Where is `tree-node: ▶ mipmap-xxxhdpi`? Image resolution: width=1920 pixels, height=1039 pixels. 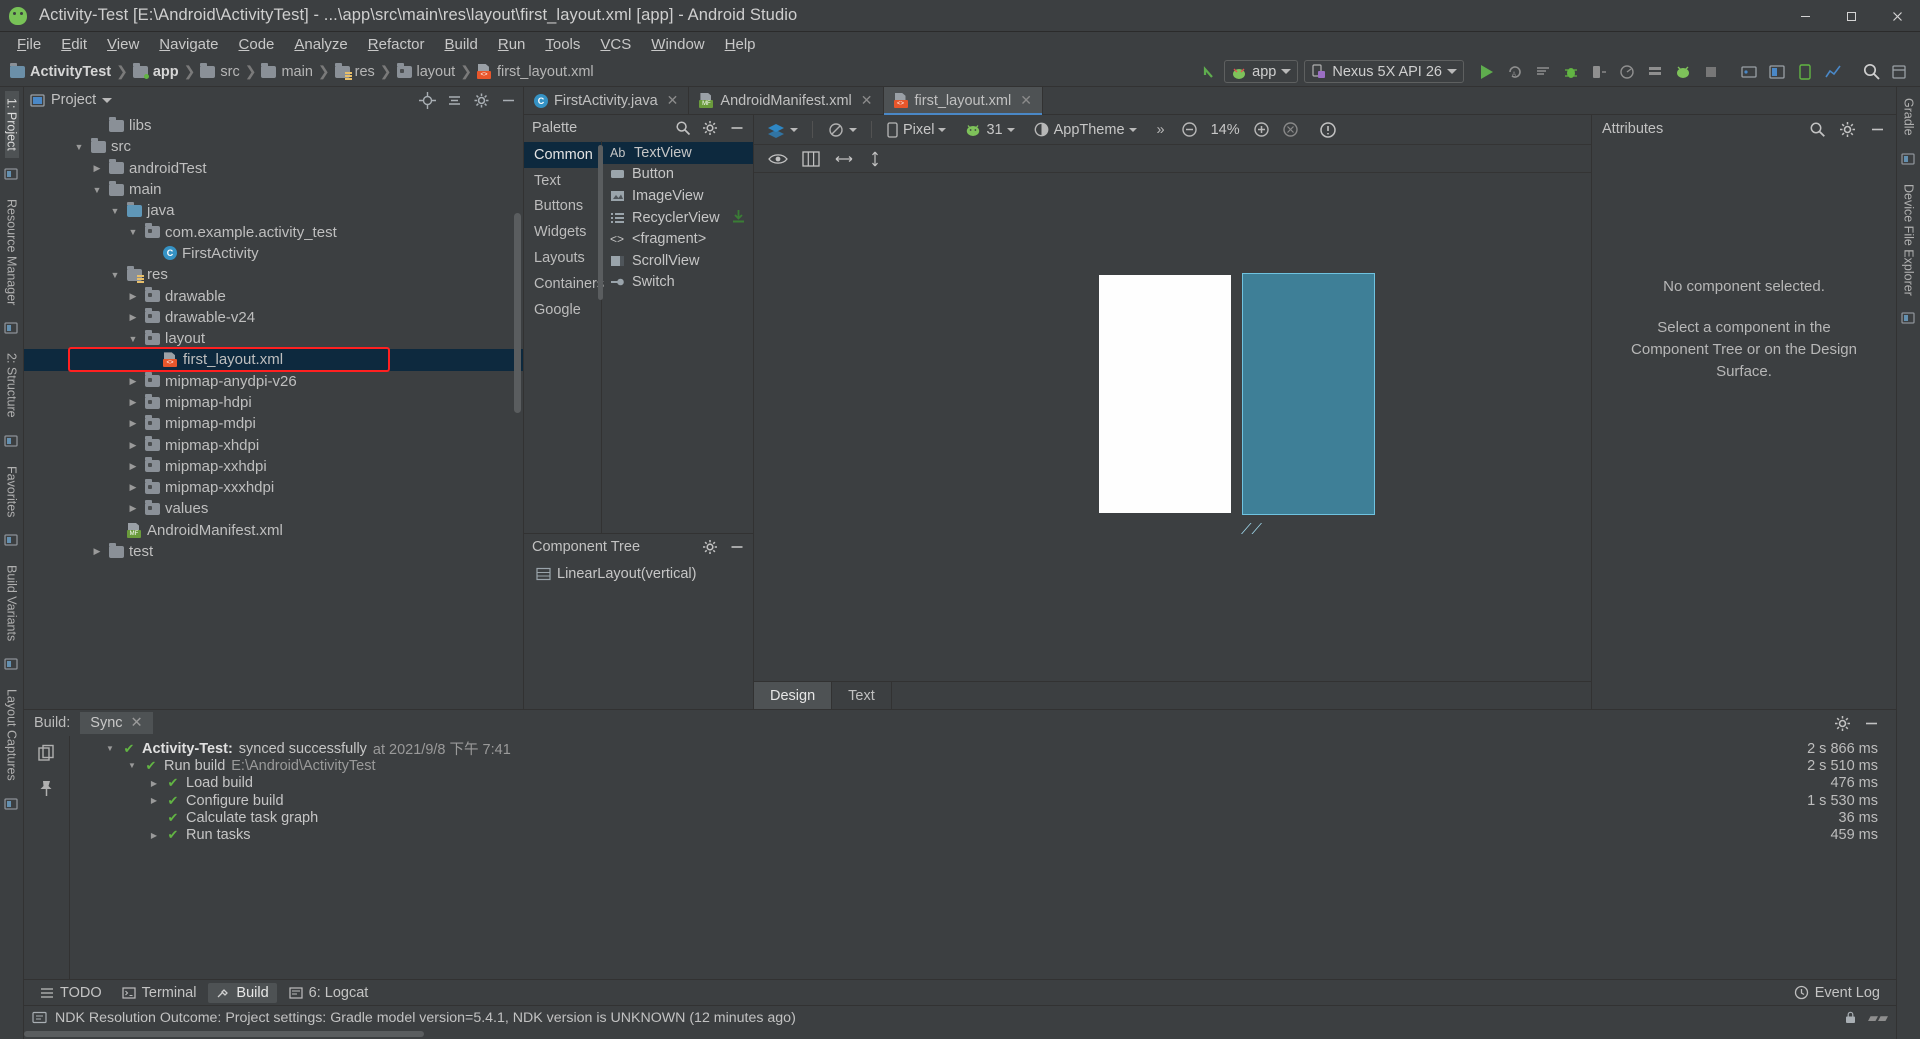
tree-node: ▶ mipmap-xxxhdpi is located at coordinates (273, 487).